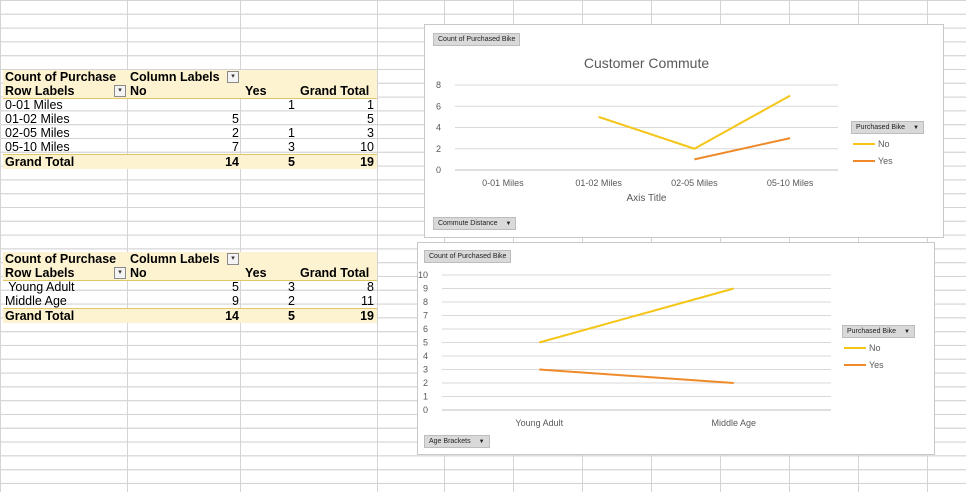 The height and width of the screenshot is (492, 966). Describe the element at coordinates (34, 105) in the screenshot. I see `row-label: 0-01 Miles` at that location.